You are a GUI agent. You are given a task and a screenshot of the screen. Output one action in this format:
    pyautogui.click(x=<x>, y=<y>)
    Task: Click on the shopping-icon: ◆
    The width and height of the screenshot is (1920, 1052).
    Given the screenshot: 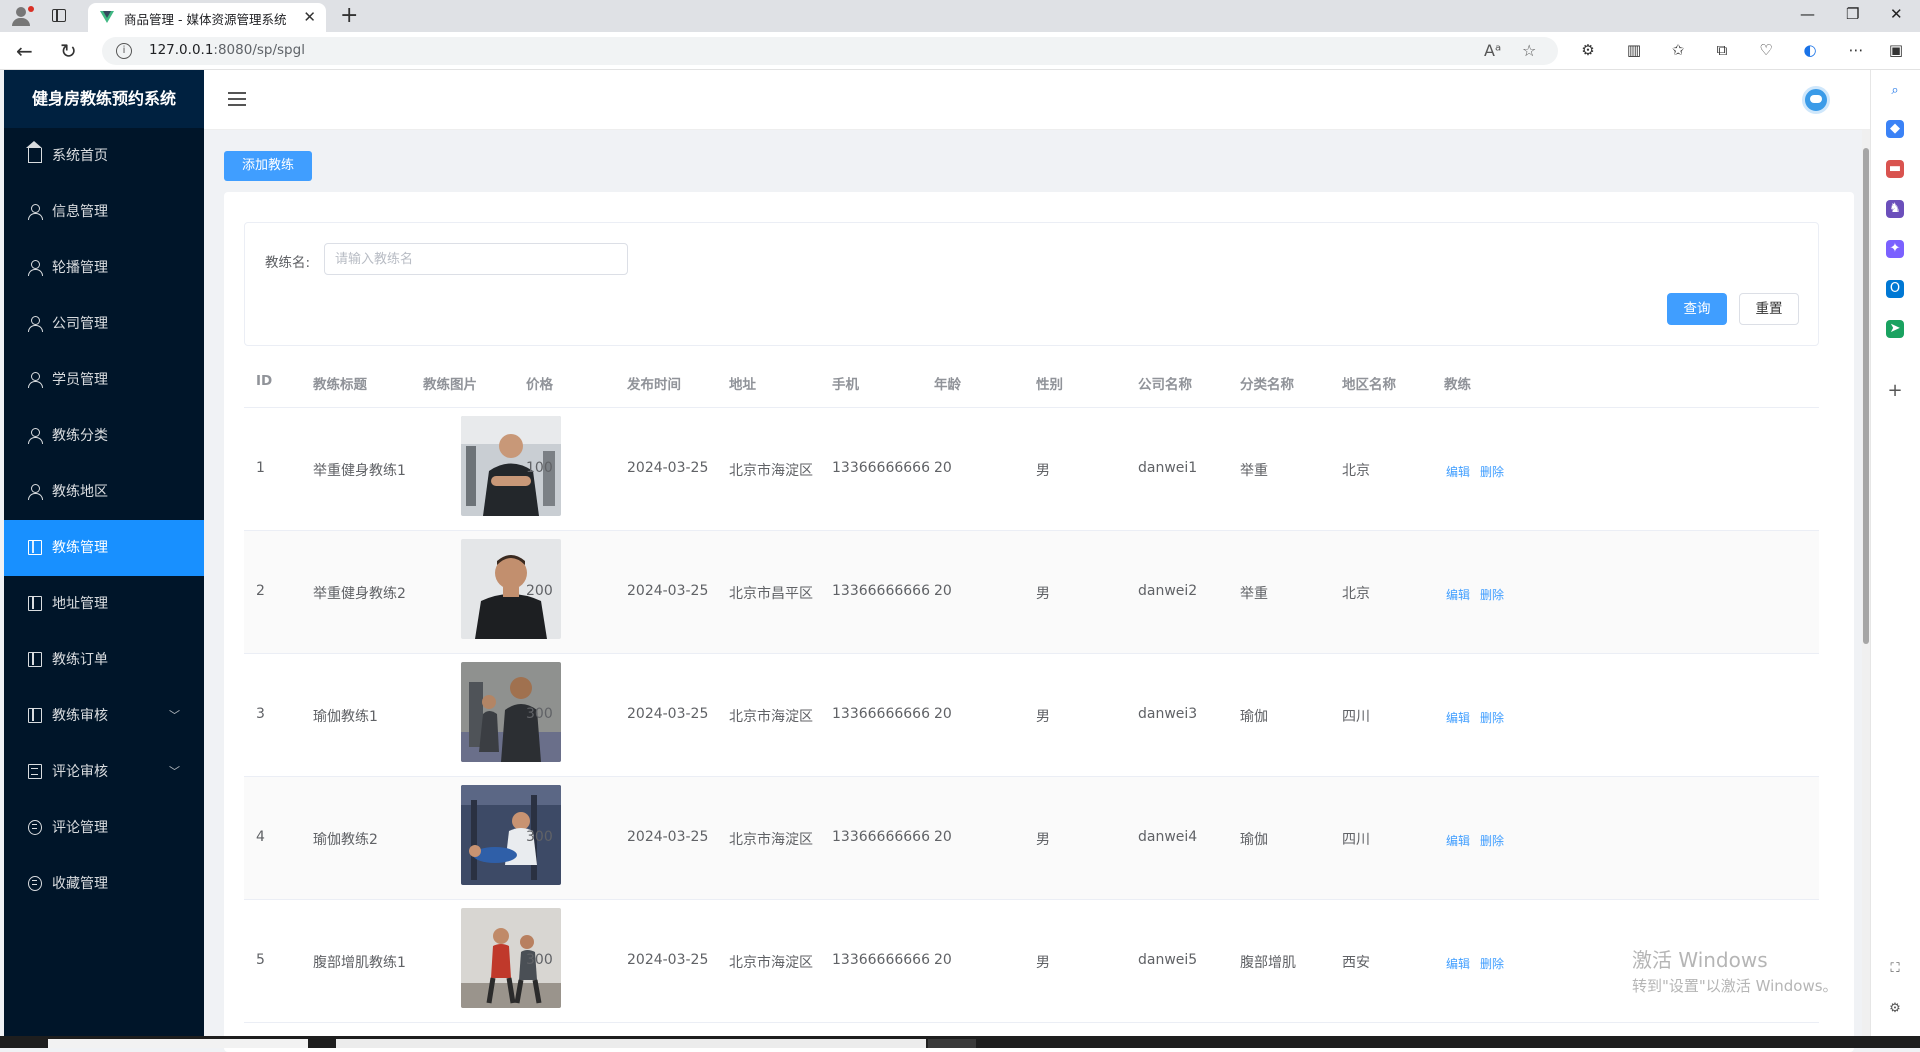 What is the action you would take?
    pyautogui.click(x=1895, y=129)
    